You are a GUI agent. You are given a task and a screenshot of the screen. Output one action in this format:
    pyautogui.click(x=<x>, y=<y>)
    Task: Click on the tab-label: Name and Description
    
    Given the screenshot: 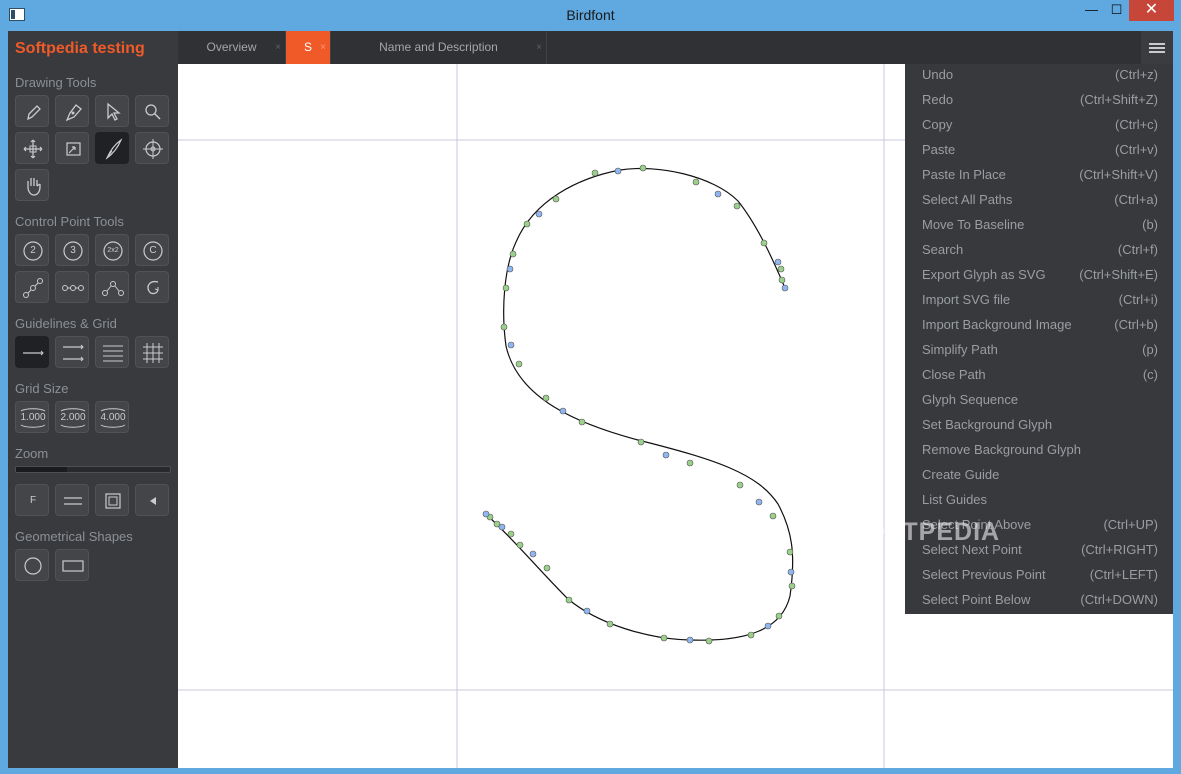 What is the action you would take?
    pyautogui.click(x=438, y=47)
    